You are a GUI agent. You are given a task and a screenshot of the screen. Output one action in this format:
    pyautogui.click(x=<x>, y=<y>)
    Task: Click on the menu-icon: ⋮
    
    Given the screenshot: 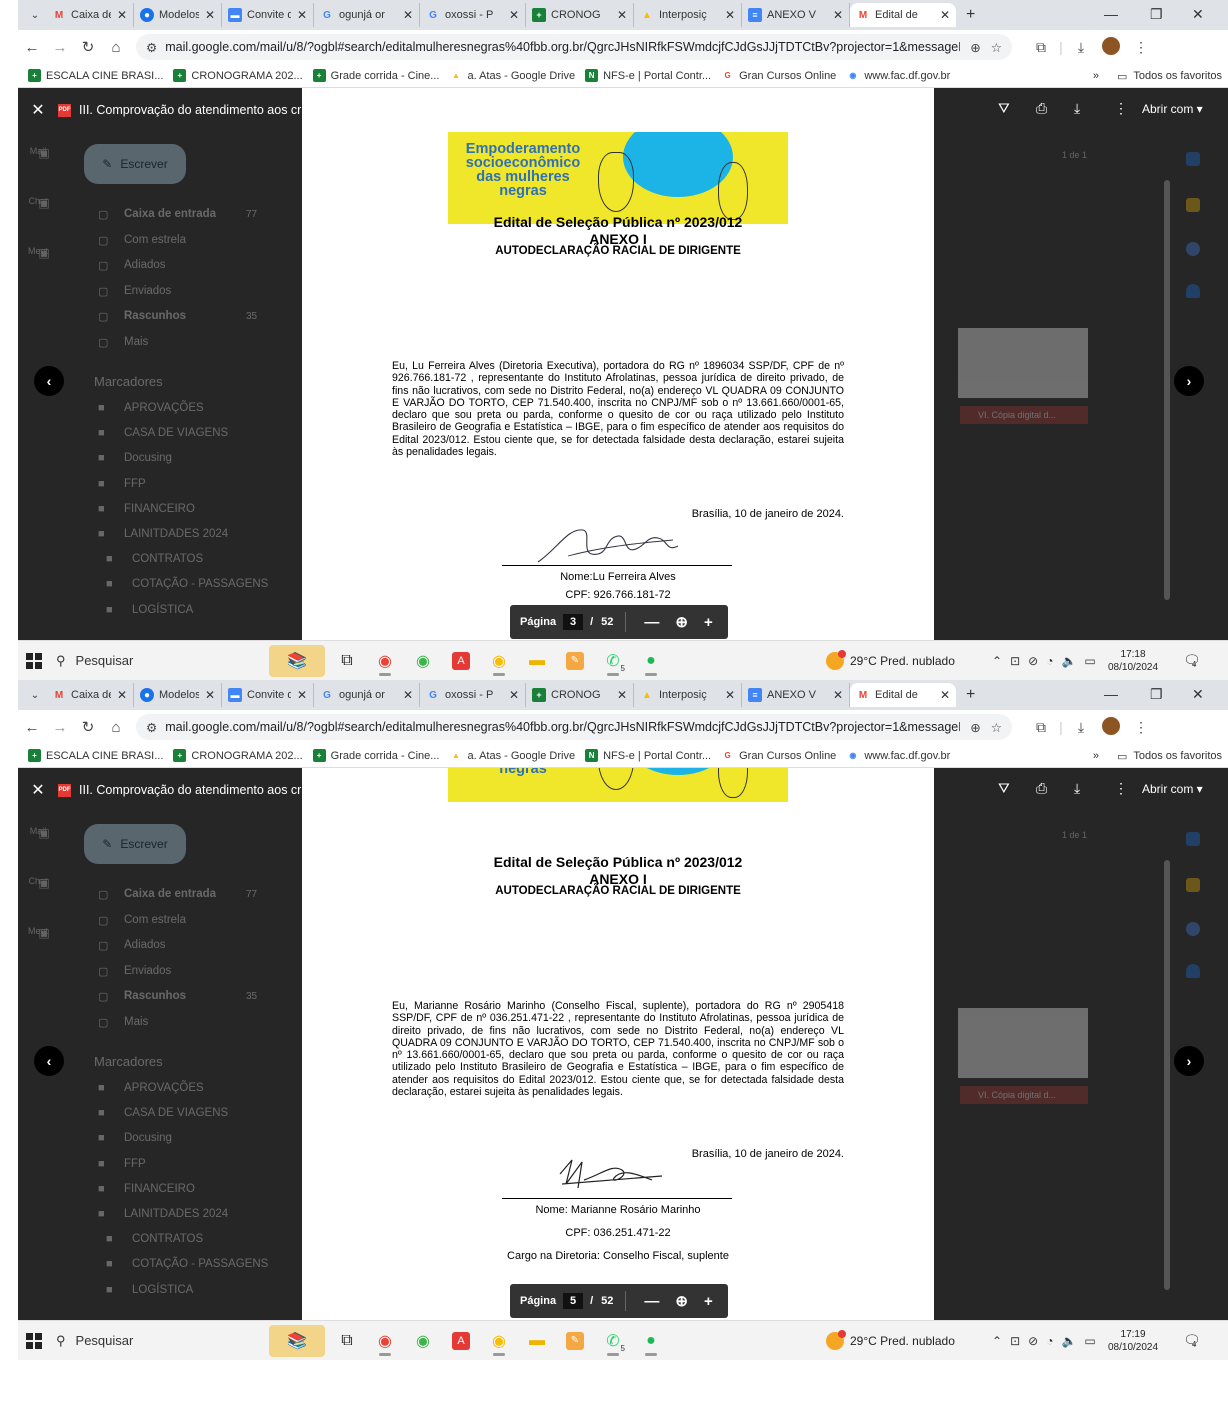 What is the action you would take?
    pyautogui.click(x=1141, y=727)
    